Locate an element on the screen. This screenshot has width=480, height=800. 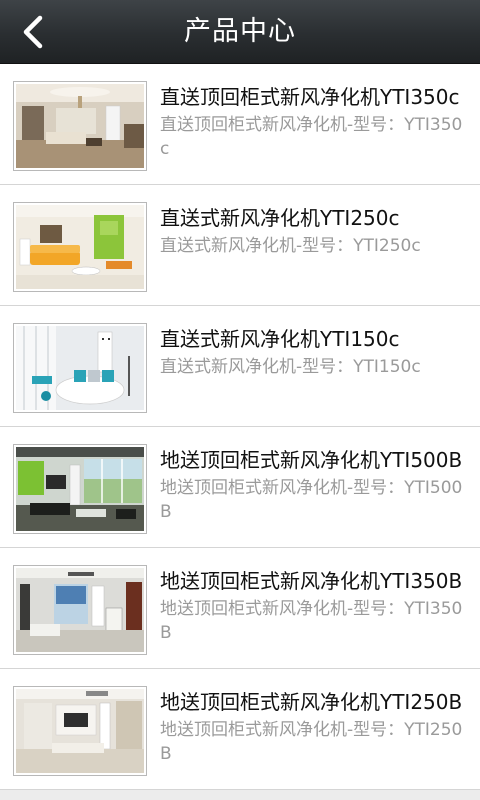
product-desc: 直送式新风净化机-型号：YTI150c is located at coordinates (290, 367).